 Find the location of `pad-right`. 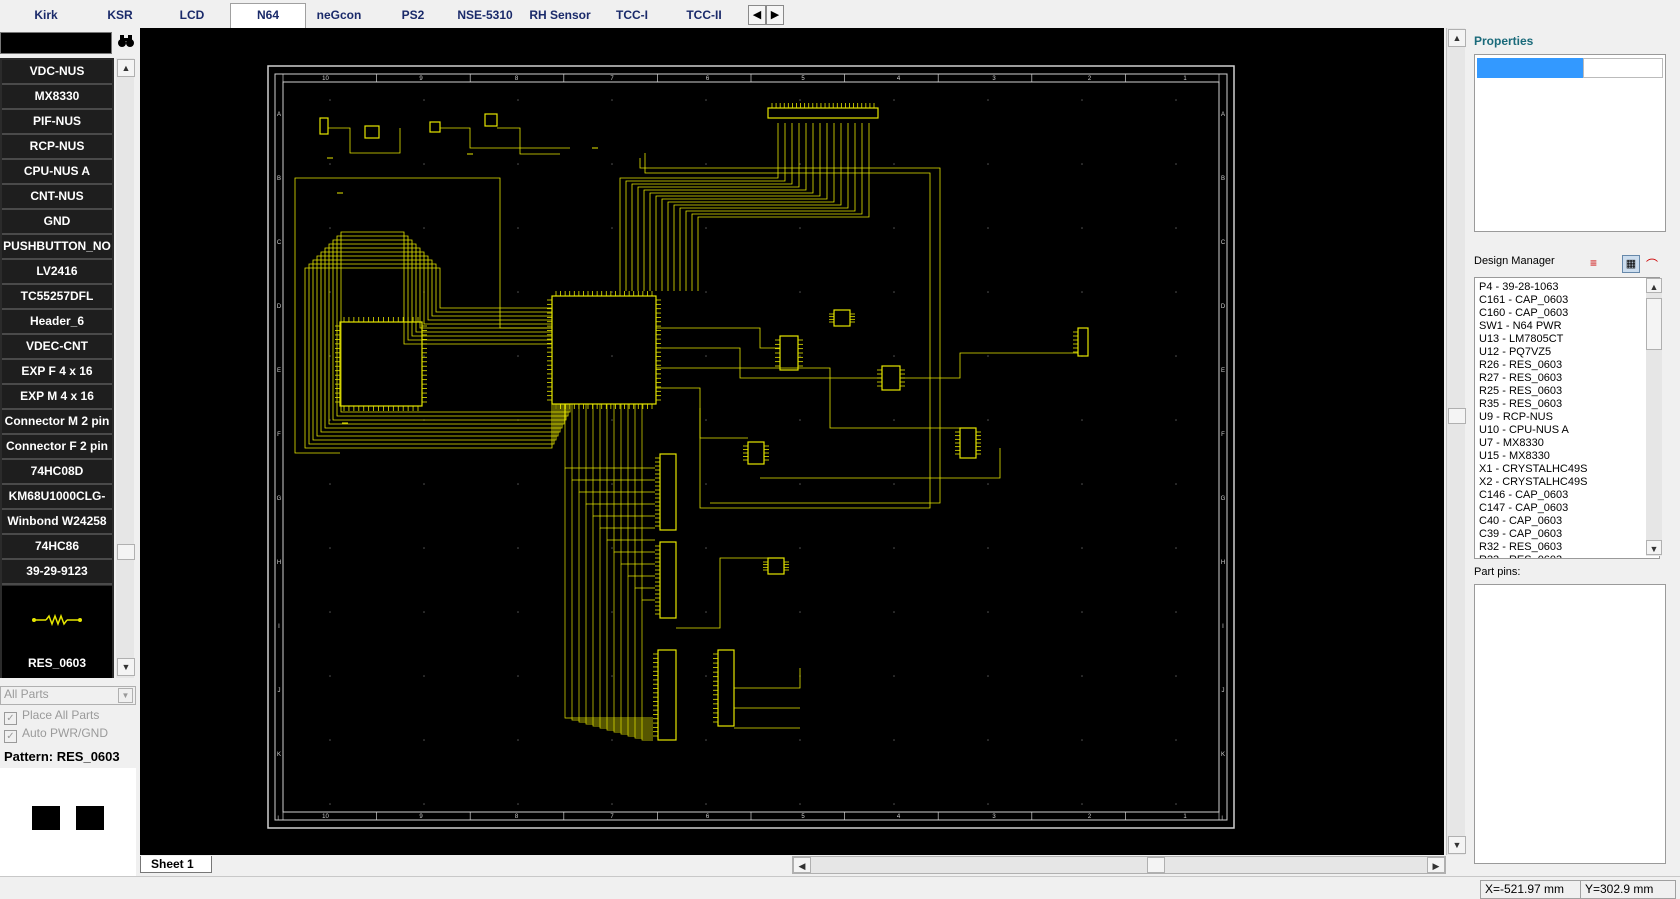

pad-right is located at coordinates (90, 818).